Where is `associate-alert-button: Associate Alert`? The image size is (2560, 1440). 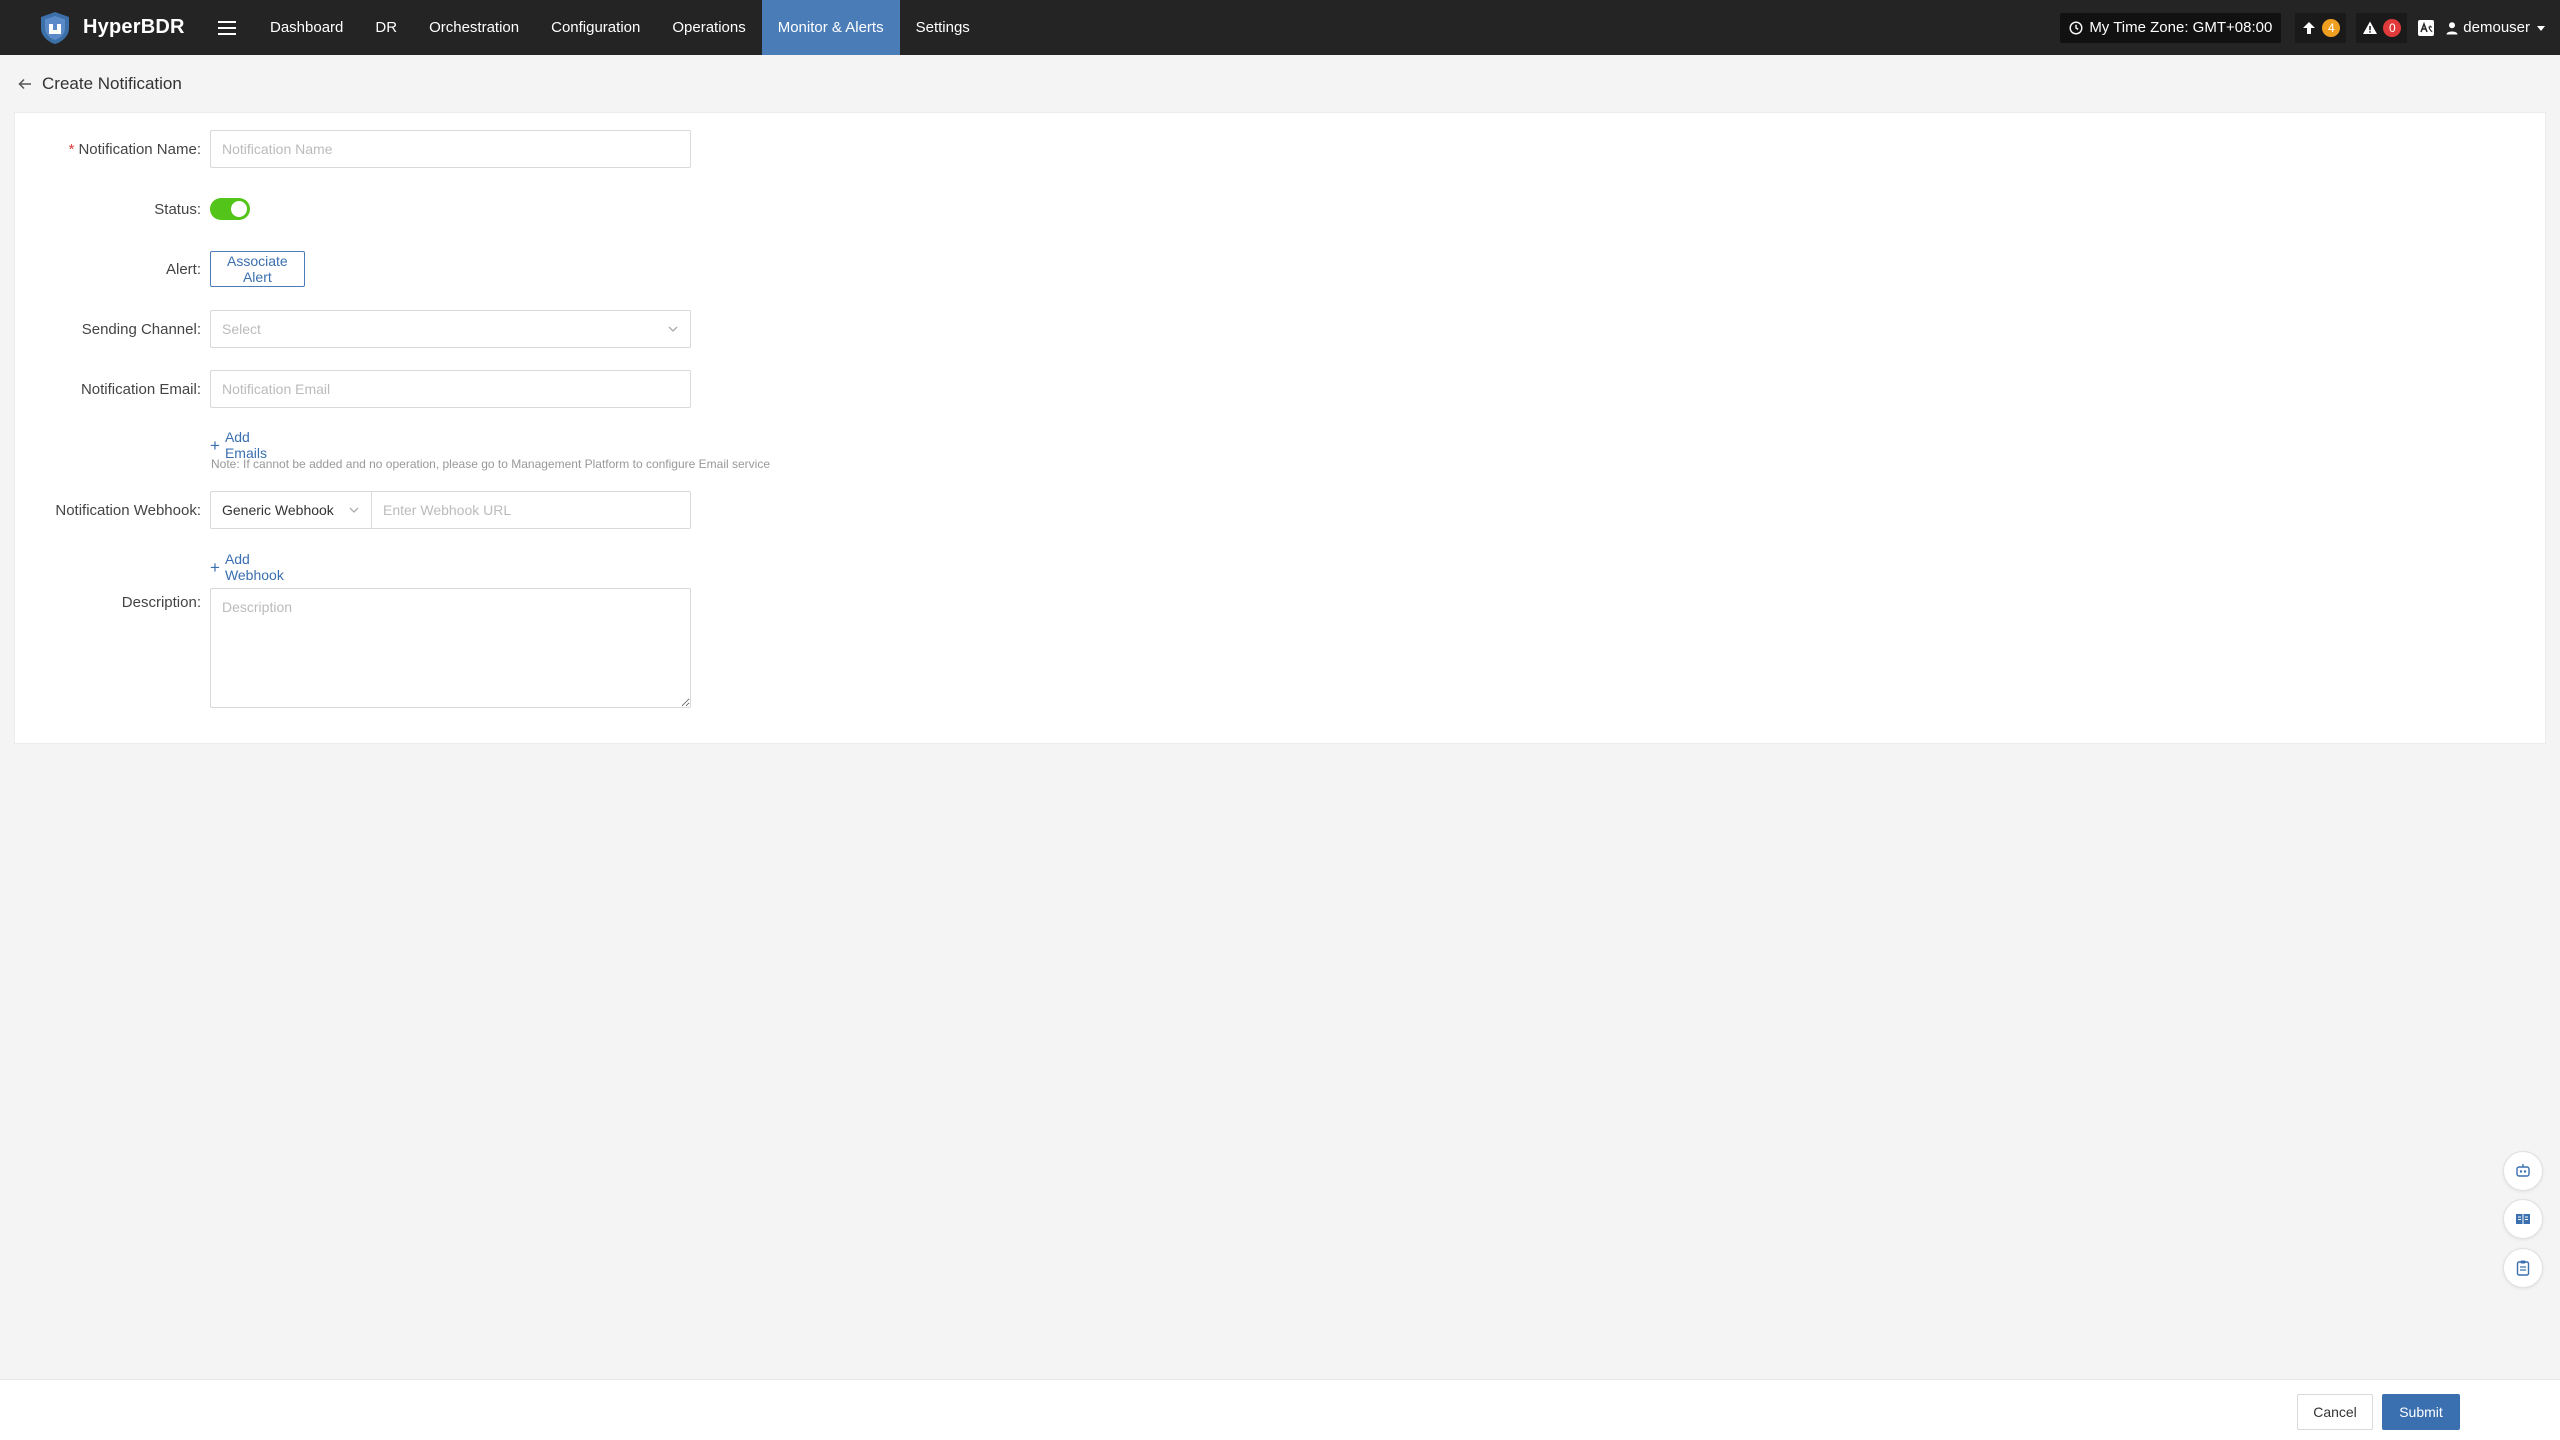
associate-alert-button: Associate Alert is located at coordinates (257, 269).